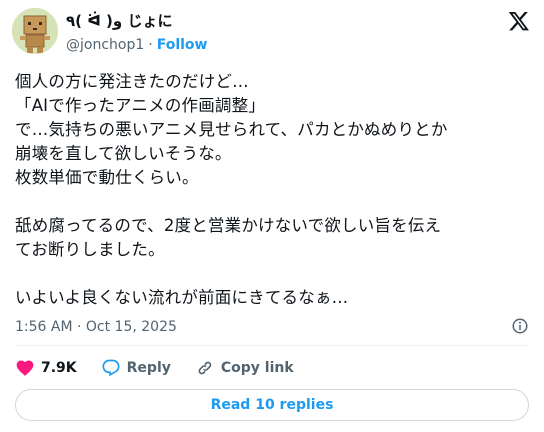 The width and height of the screenshot is (544, 432). I want to click on divider, so click(272, 345).